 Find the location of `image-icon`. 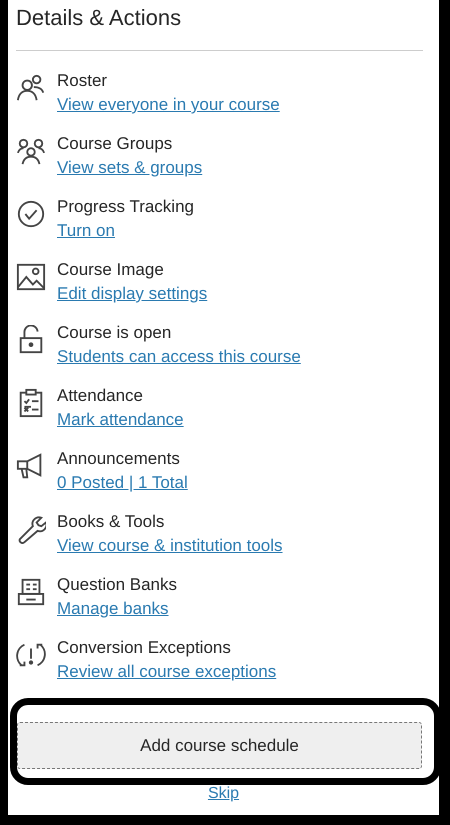

image-icon is located at coordinates (31, 277).